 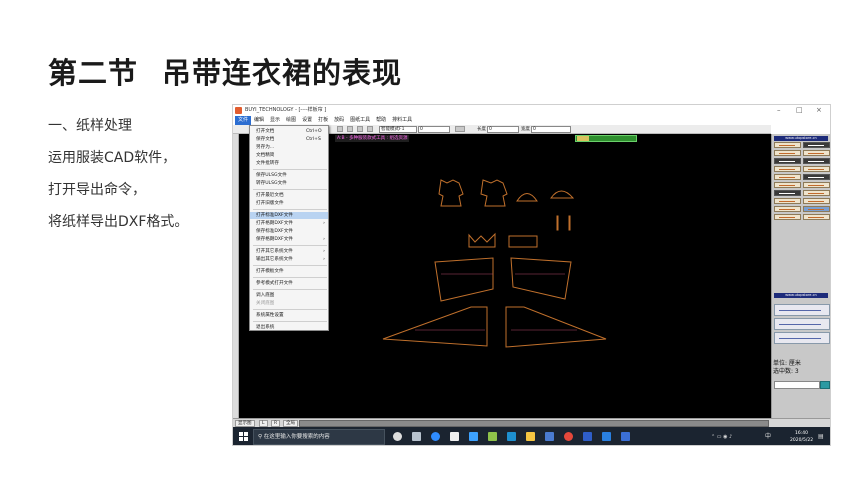 I want to click on photos-icon, so click(x=549, y=436).